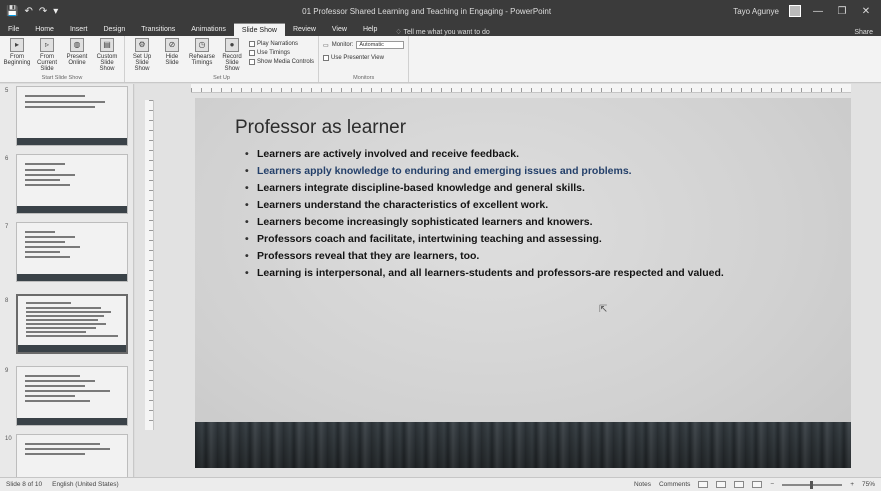 This screenshot has height=491, width=881. I want to click on checkbox-label: Use Timings, so click(274, 52).